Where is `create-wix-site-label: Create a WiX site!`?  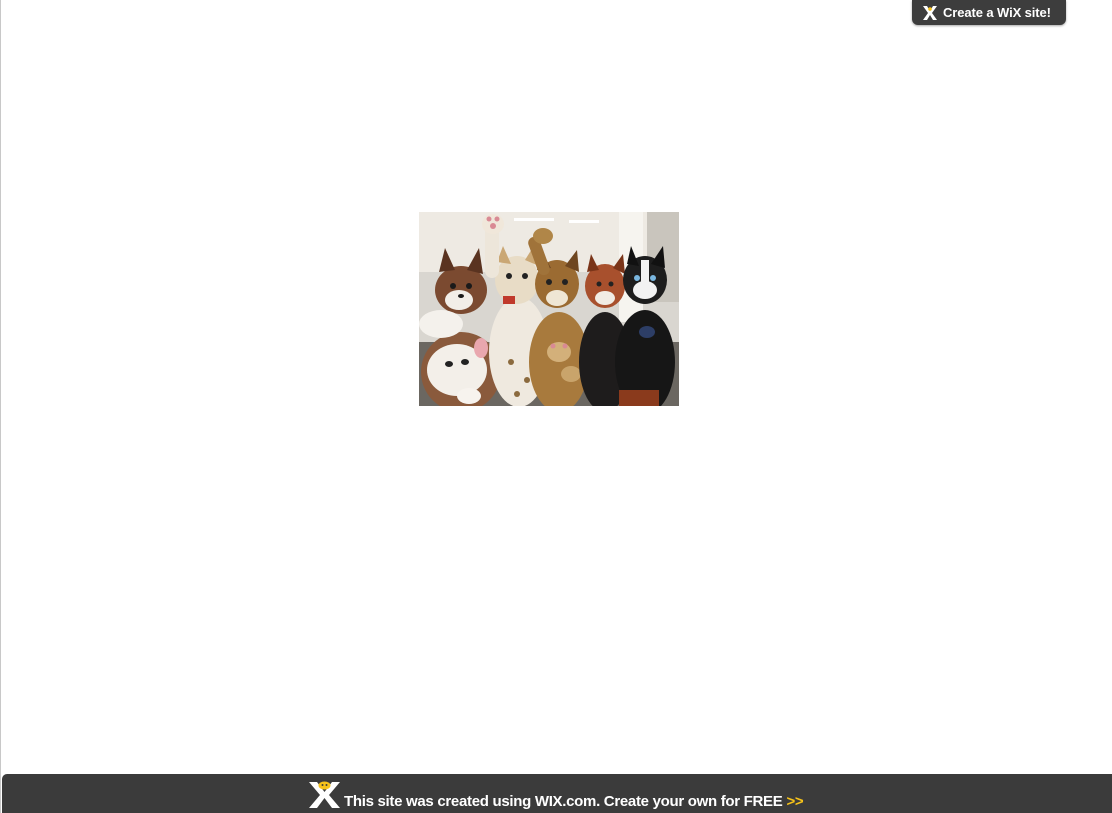
create-wix-site-label: Create a WiX site! is located at coordinates (997, 12).